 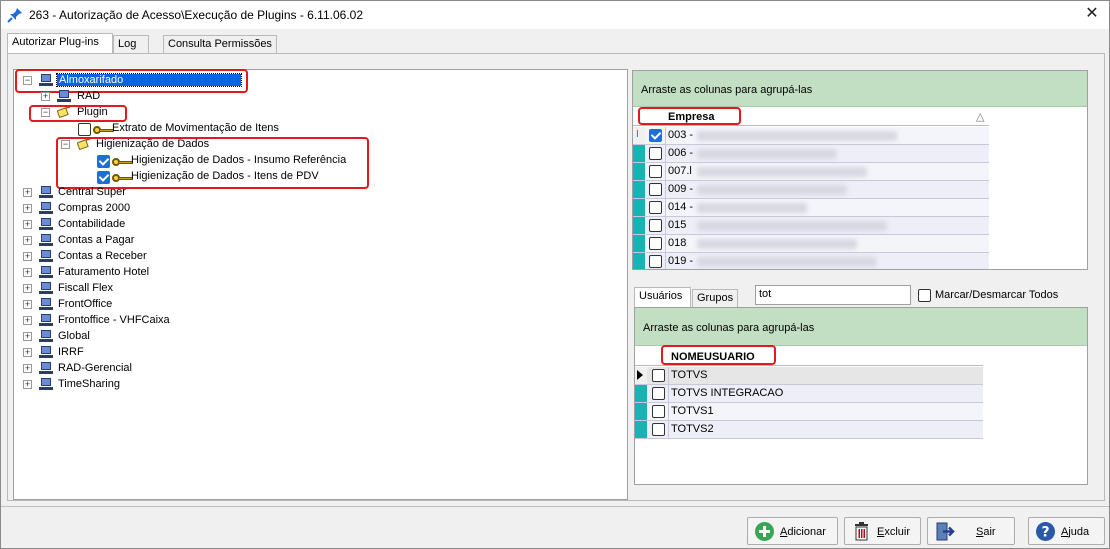 I want to click on tree-node-module: IRRF, so click(x=71, y=352).